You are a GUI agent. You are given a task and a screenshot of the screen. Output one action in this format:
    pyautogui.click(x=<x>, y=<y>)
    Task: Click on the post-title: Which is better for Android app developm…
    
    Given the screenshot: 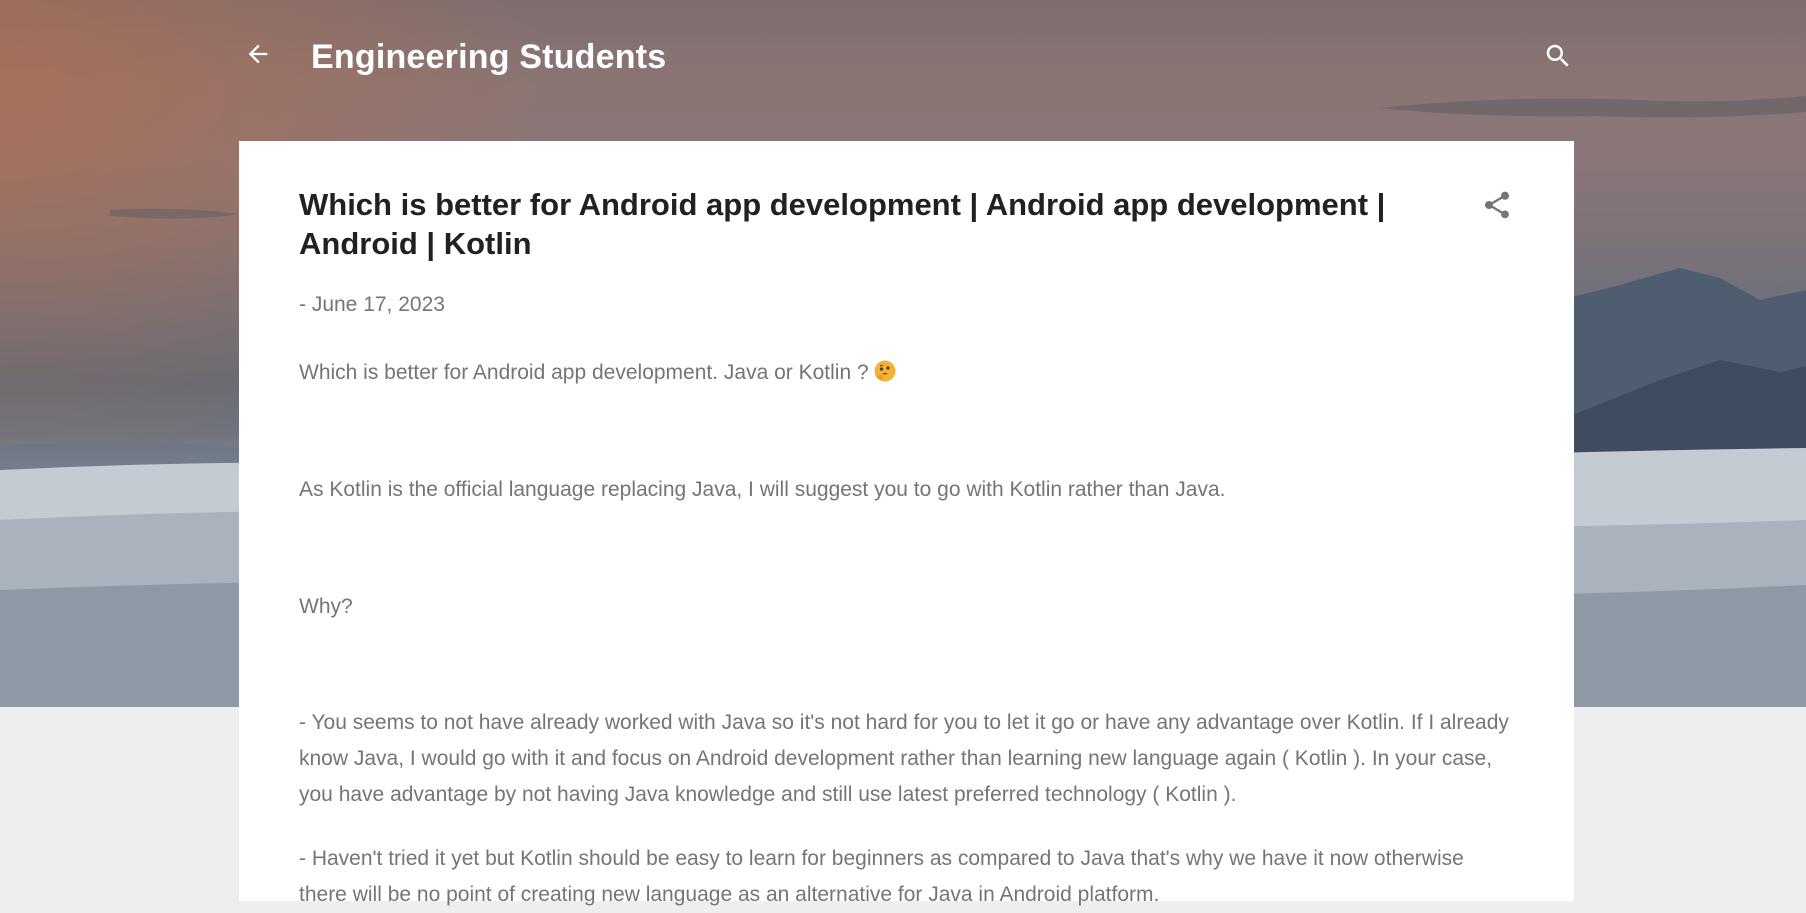 What is the action you would take?
    pyautogui.click(x=842, y=224)
    